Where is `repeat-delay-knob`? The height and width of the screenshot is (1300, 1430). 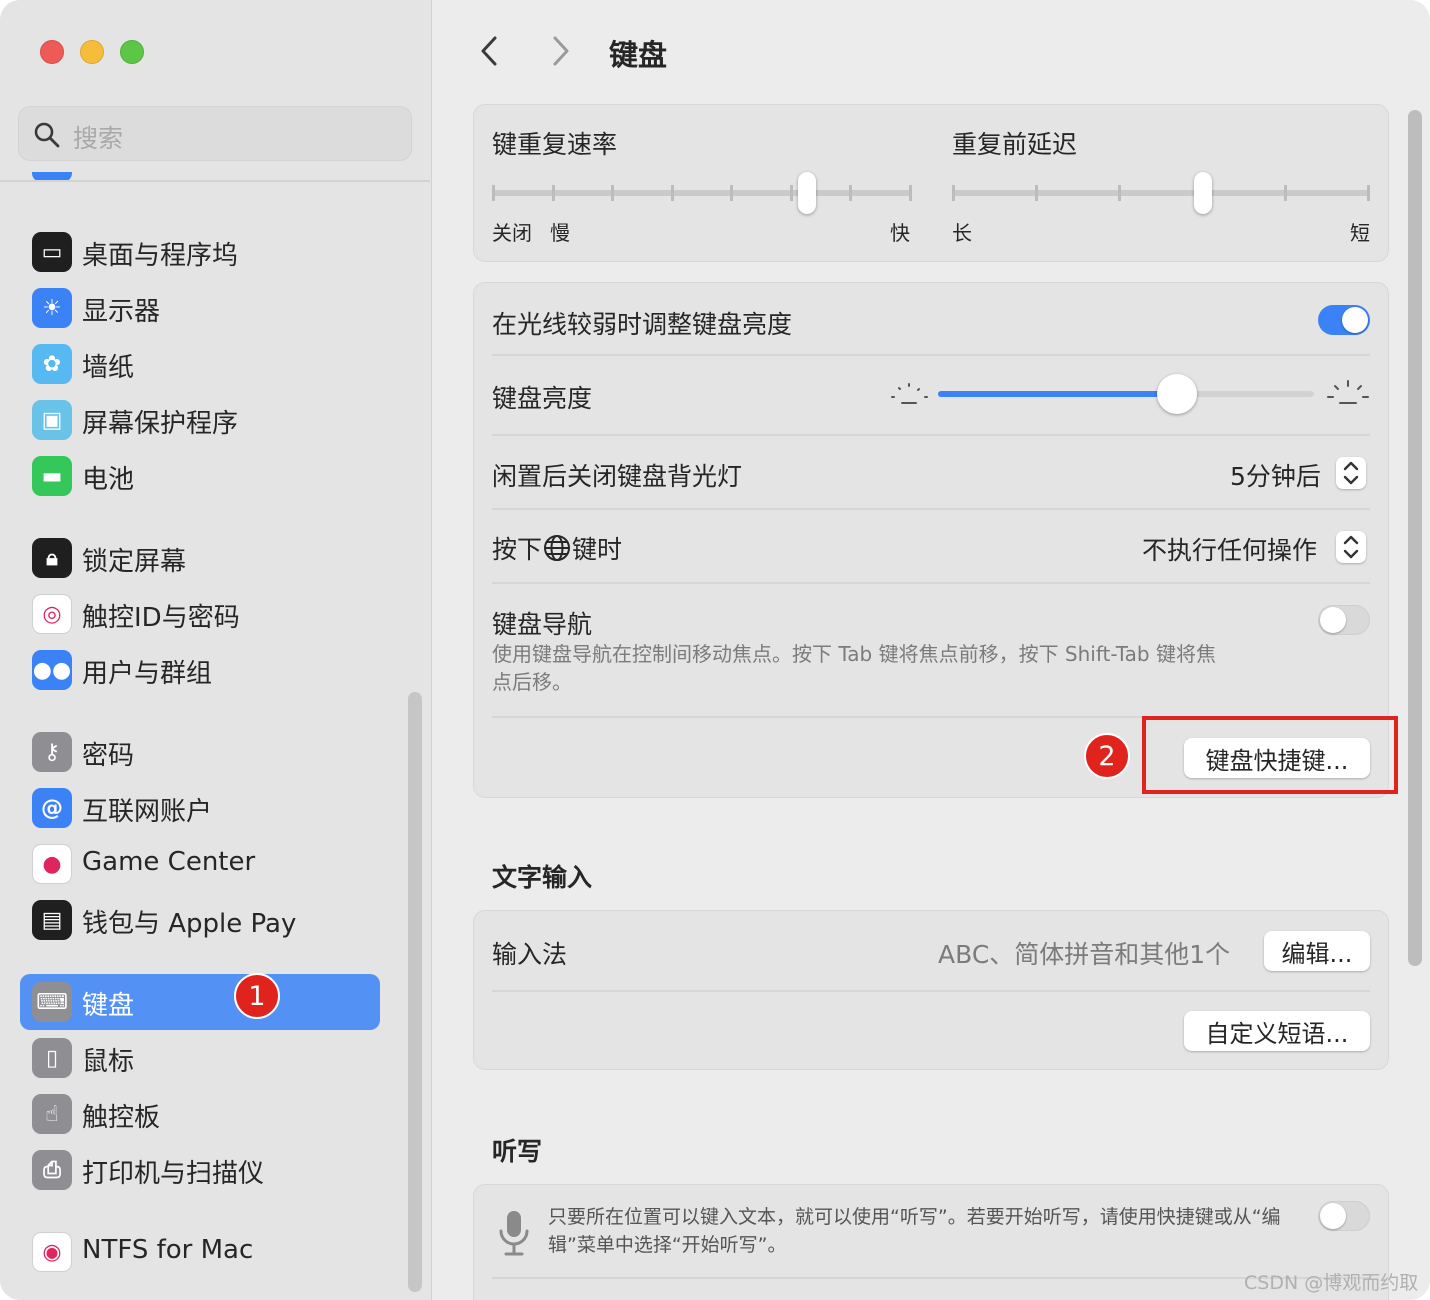 repeat-delay-knob is located at coordinates (1203, 193).